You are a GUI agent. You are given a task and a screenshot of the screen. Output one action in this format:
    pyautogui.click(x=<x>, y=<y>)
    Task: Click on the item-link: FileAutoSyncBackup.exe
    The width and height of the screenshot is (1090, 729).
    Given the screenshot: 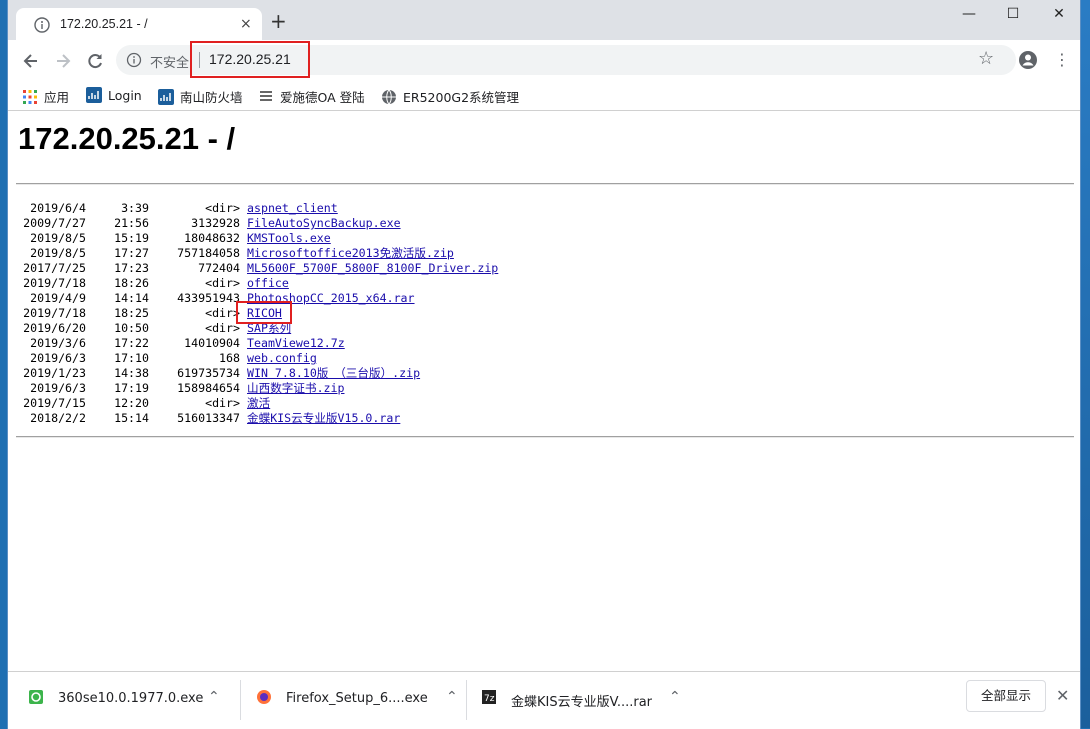 What is the action you would take?
    pyautogui.click(x=324, y=223)
    